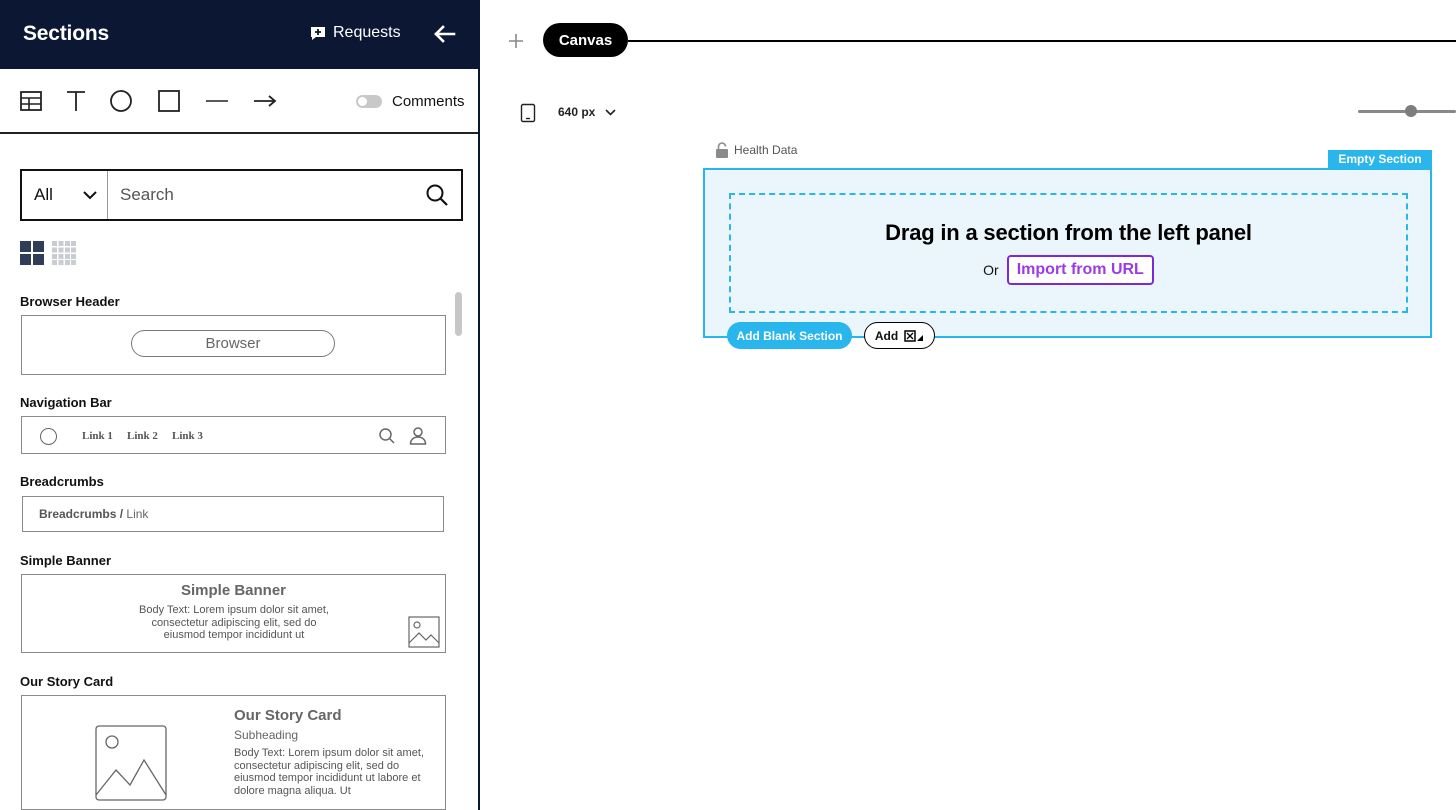 The width and height of the screenshot is (1456, 810). Describe the element at coordinates (789, 335) in the screenshot. I see `add-blank-section-button: Add Blank Section` at that location.